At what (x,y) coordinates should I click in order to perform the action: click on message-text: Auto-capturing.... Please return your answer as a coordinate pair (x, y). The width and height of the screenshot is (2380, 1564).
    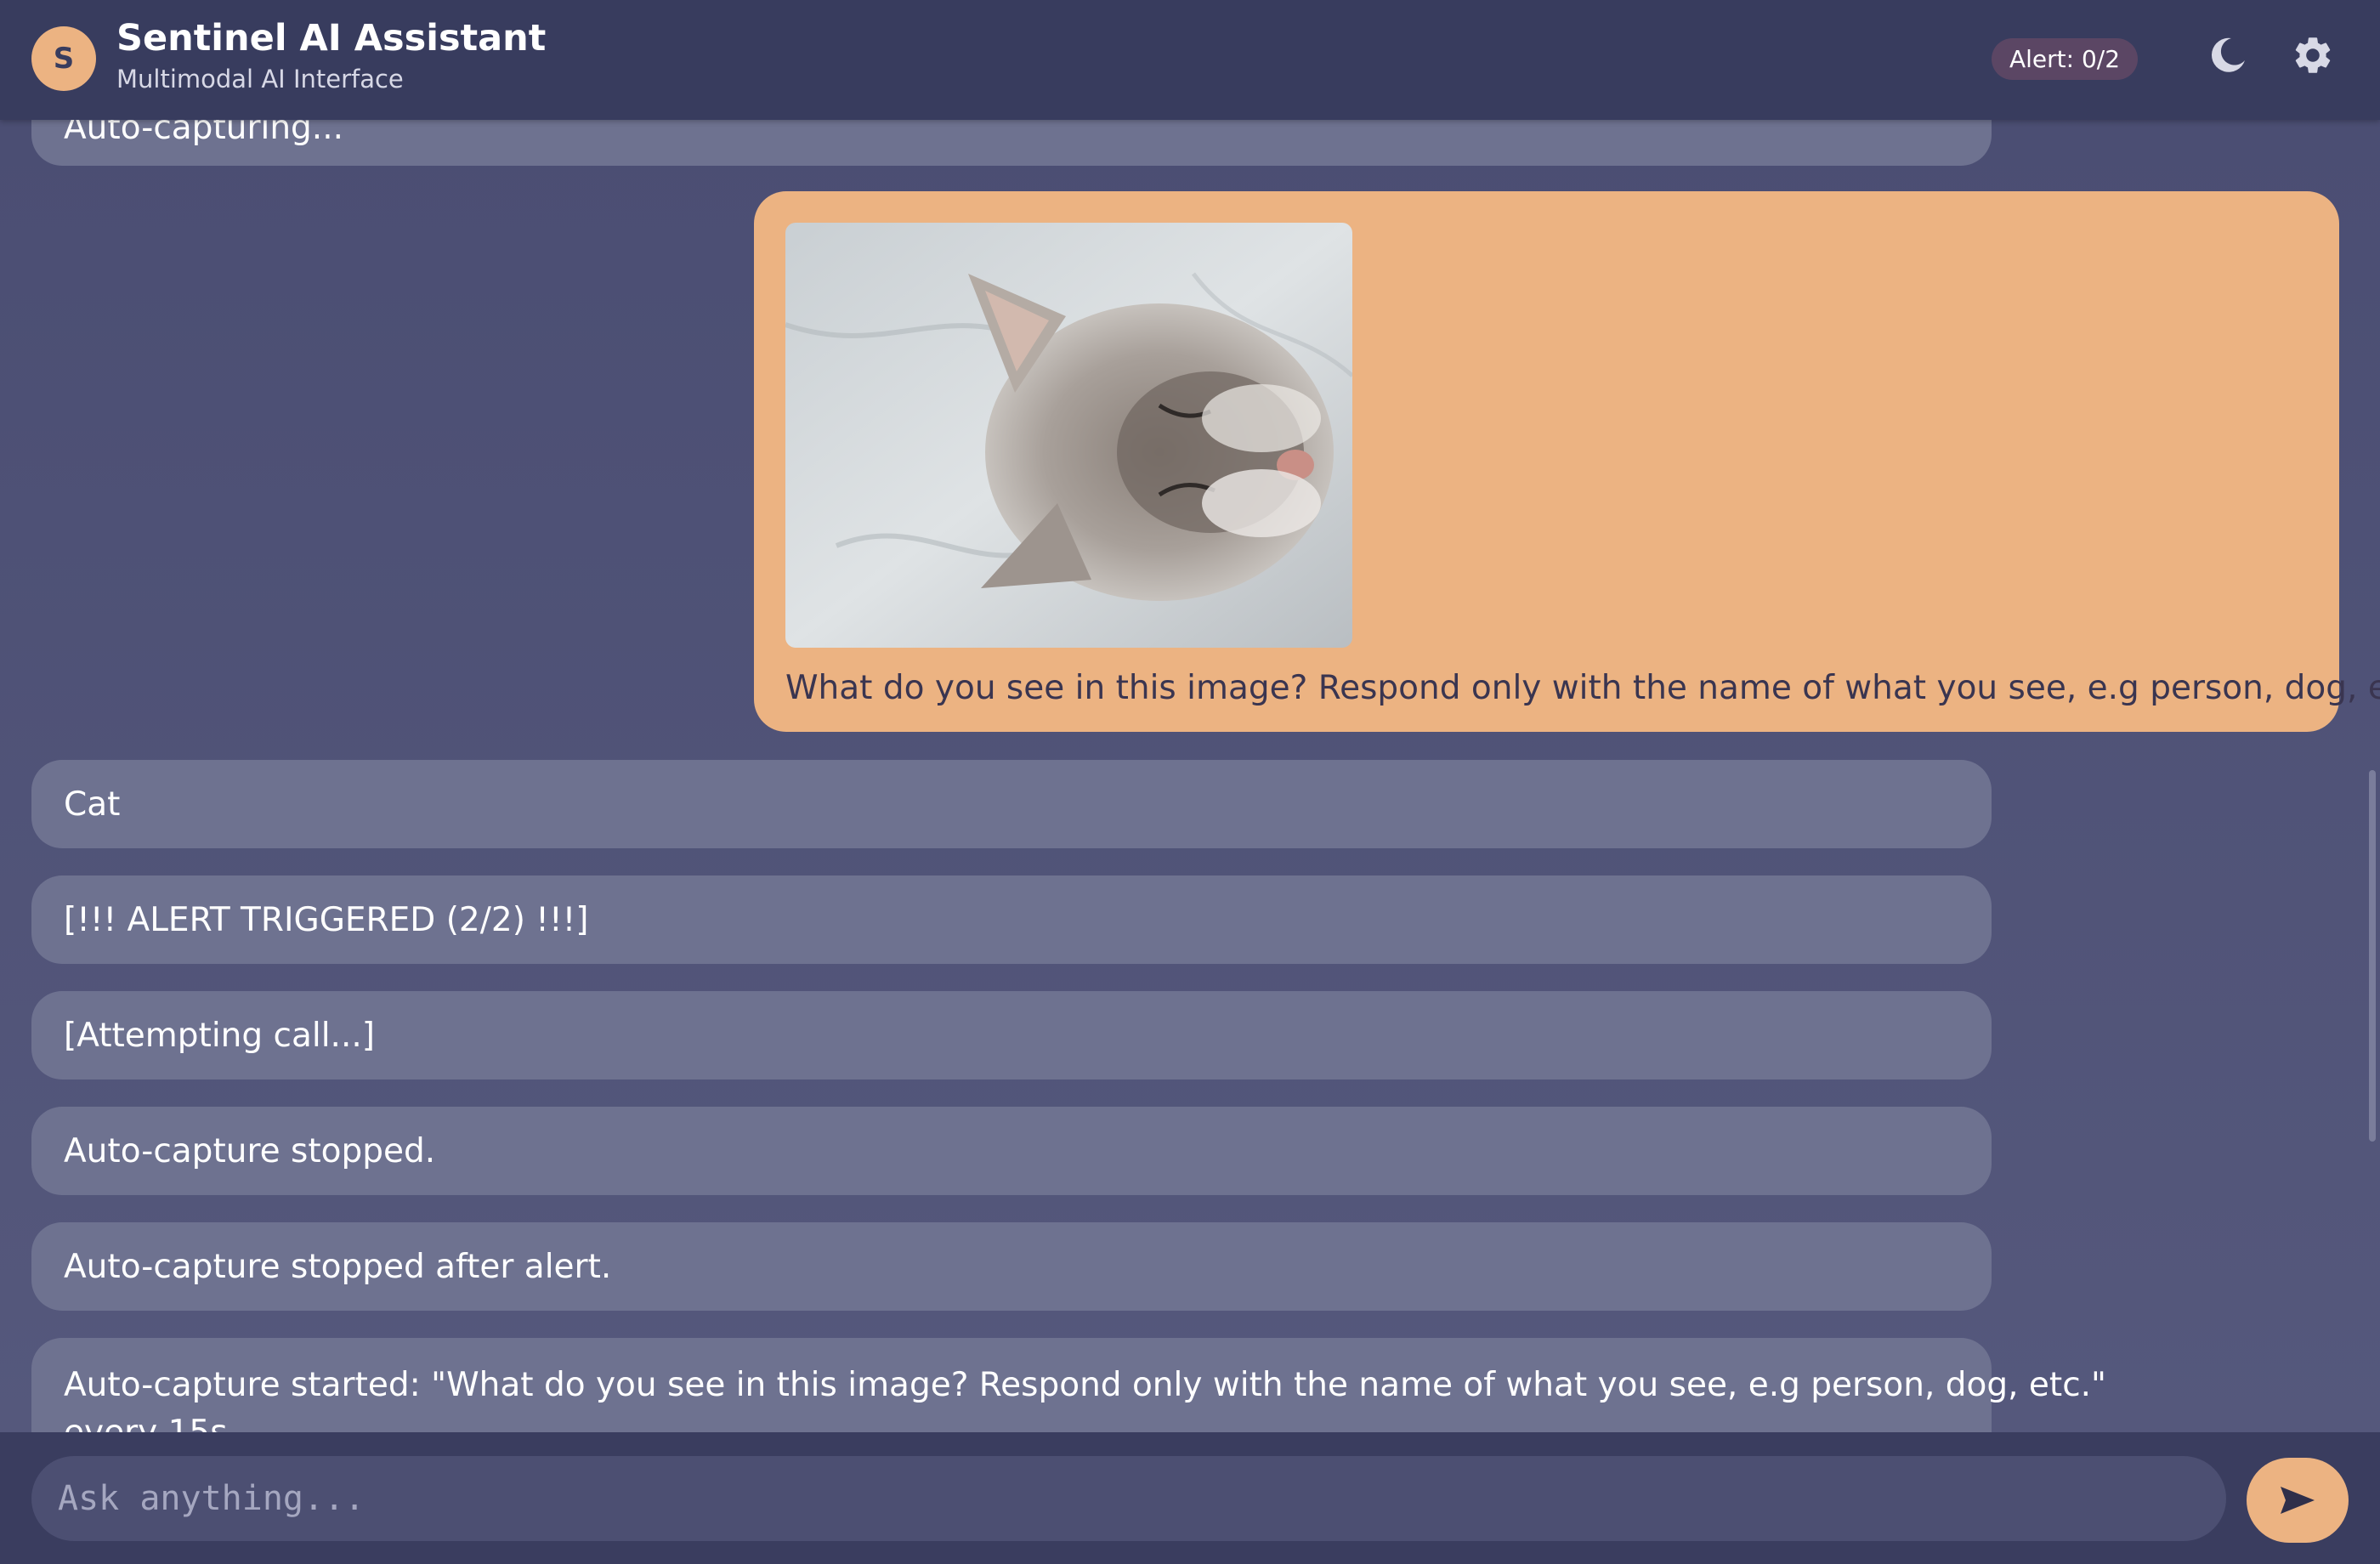
    Looking at the image, I should click on (203, 133).